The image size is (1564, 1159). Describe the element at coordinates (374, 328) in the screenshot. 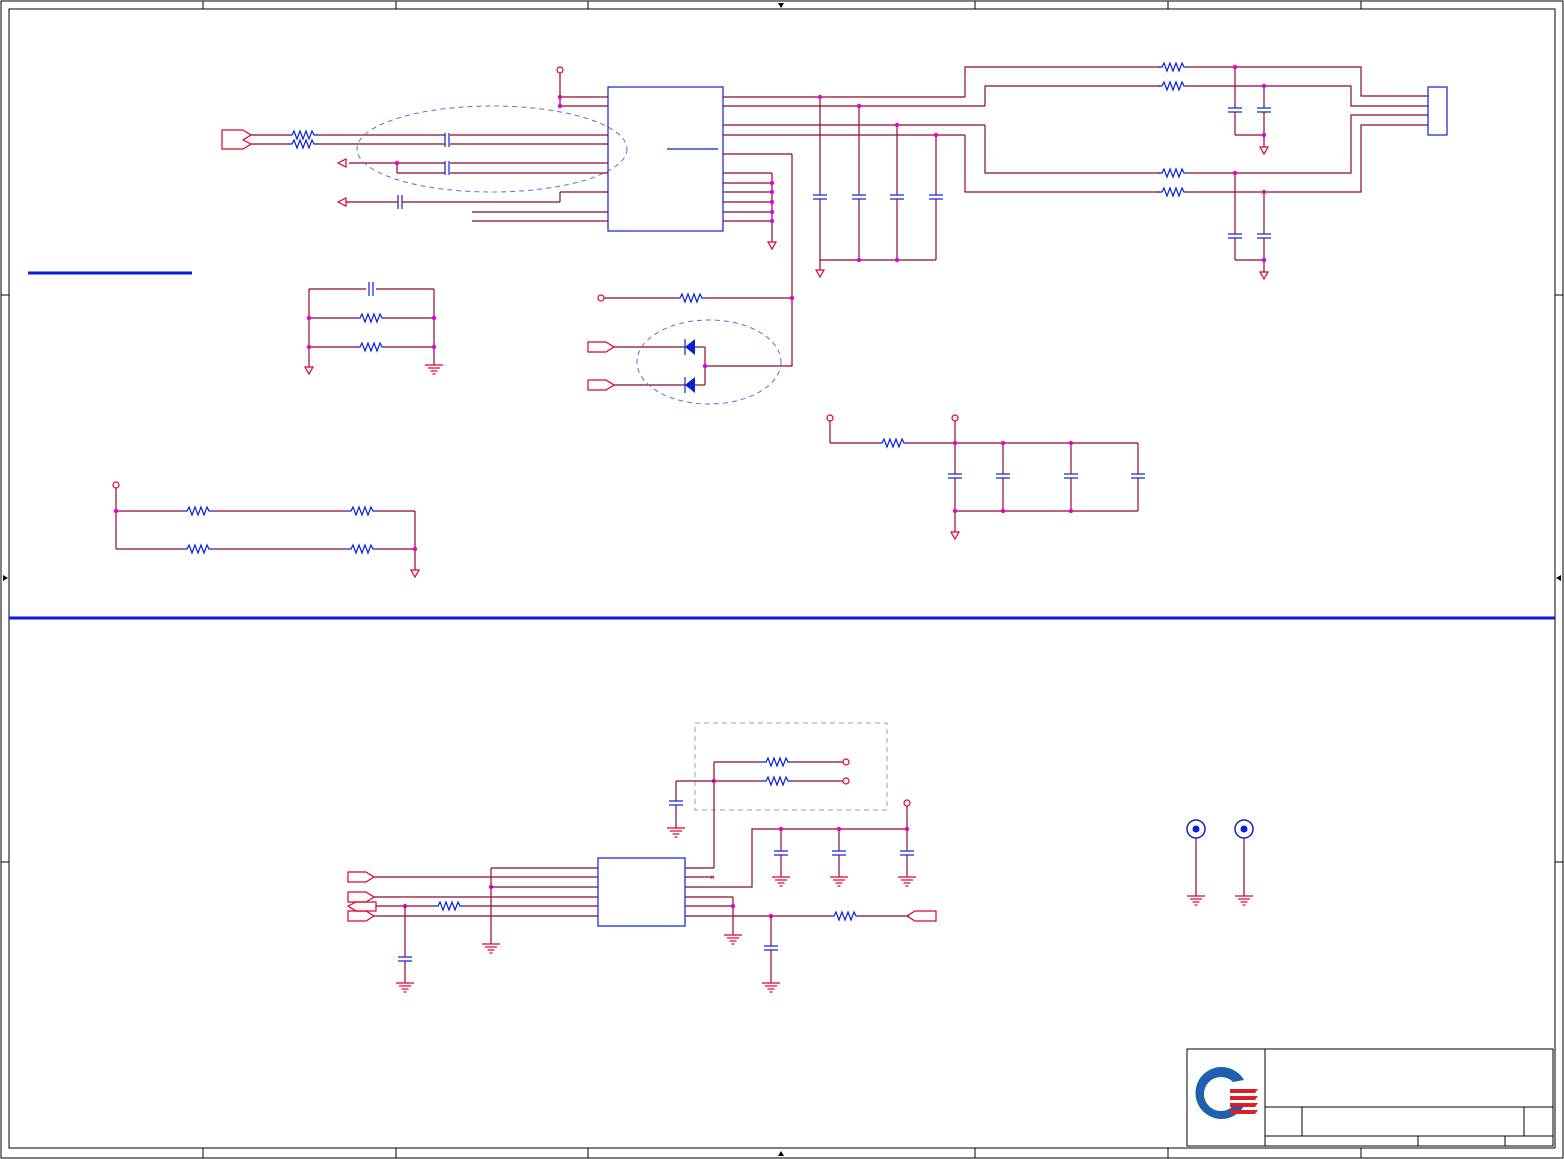

I see `rc-network` at that location.